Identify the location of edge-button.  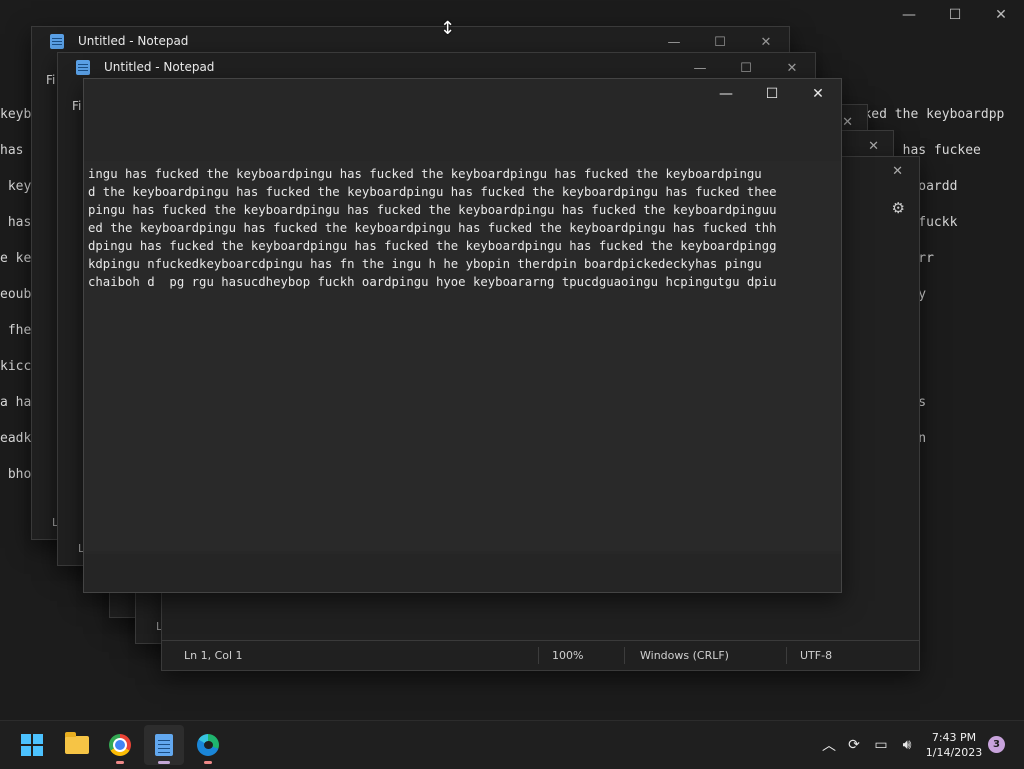
(208, 745).